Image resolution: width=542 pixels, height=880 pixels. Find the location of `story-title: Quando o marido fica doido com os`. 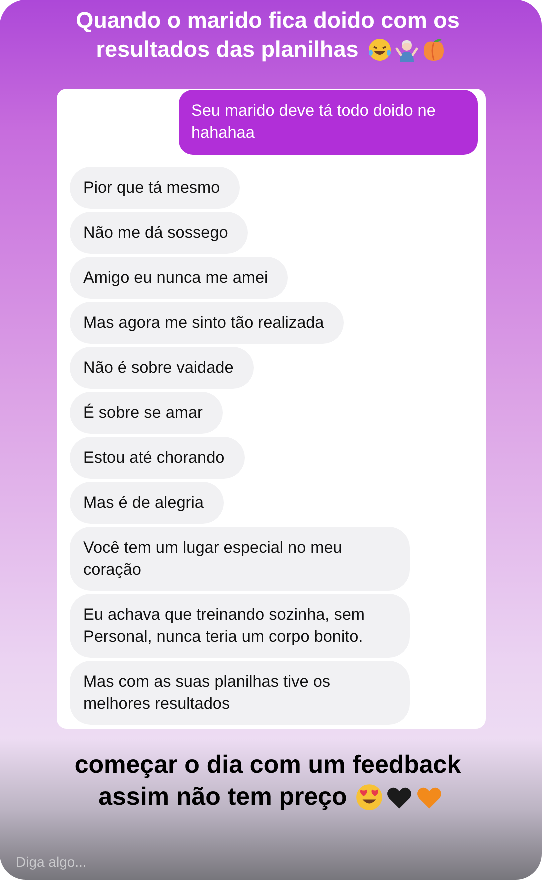

story-title: Quando o marido fica doido com os is located at coordinates (268, 21).